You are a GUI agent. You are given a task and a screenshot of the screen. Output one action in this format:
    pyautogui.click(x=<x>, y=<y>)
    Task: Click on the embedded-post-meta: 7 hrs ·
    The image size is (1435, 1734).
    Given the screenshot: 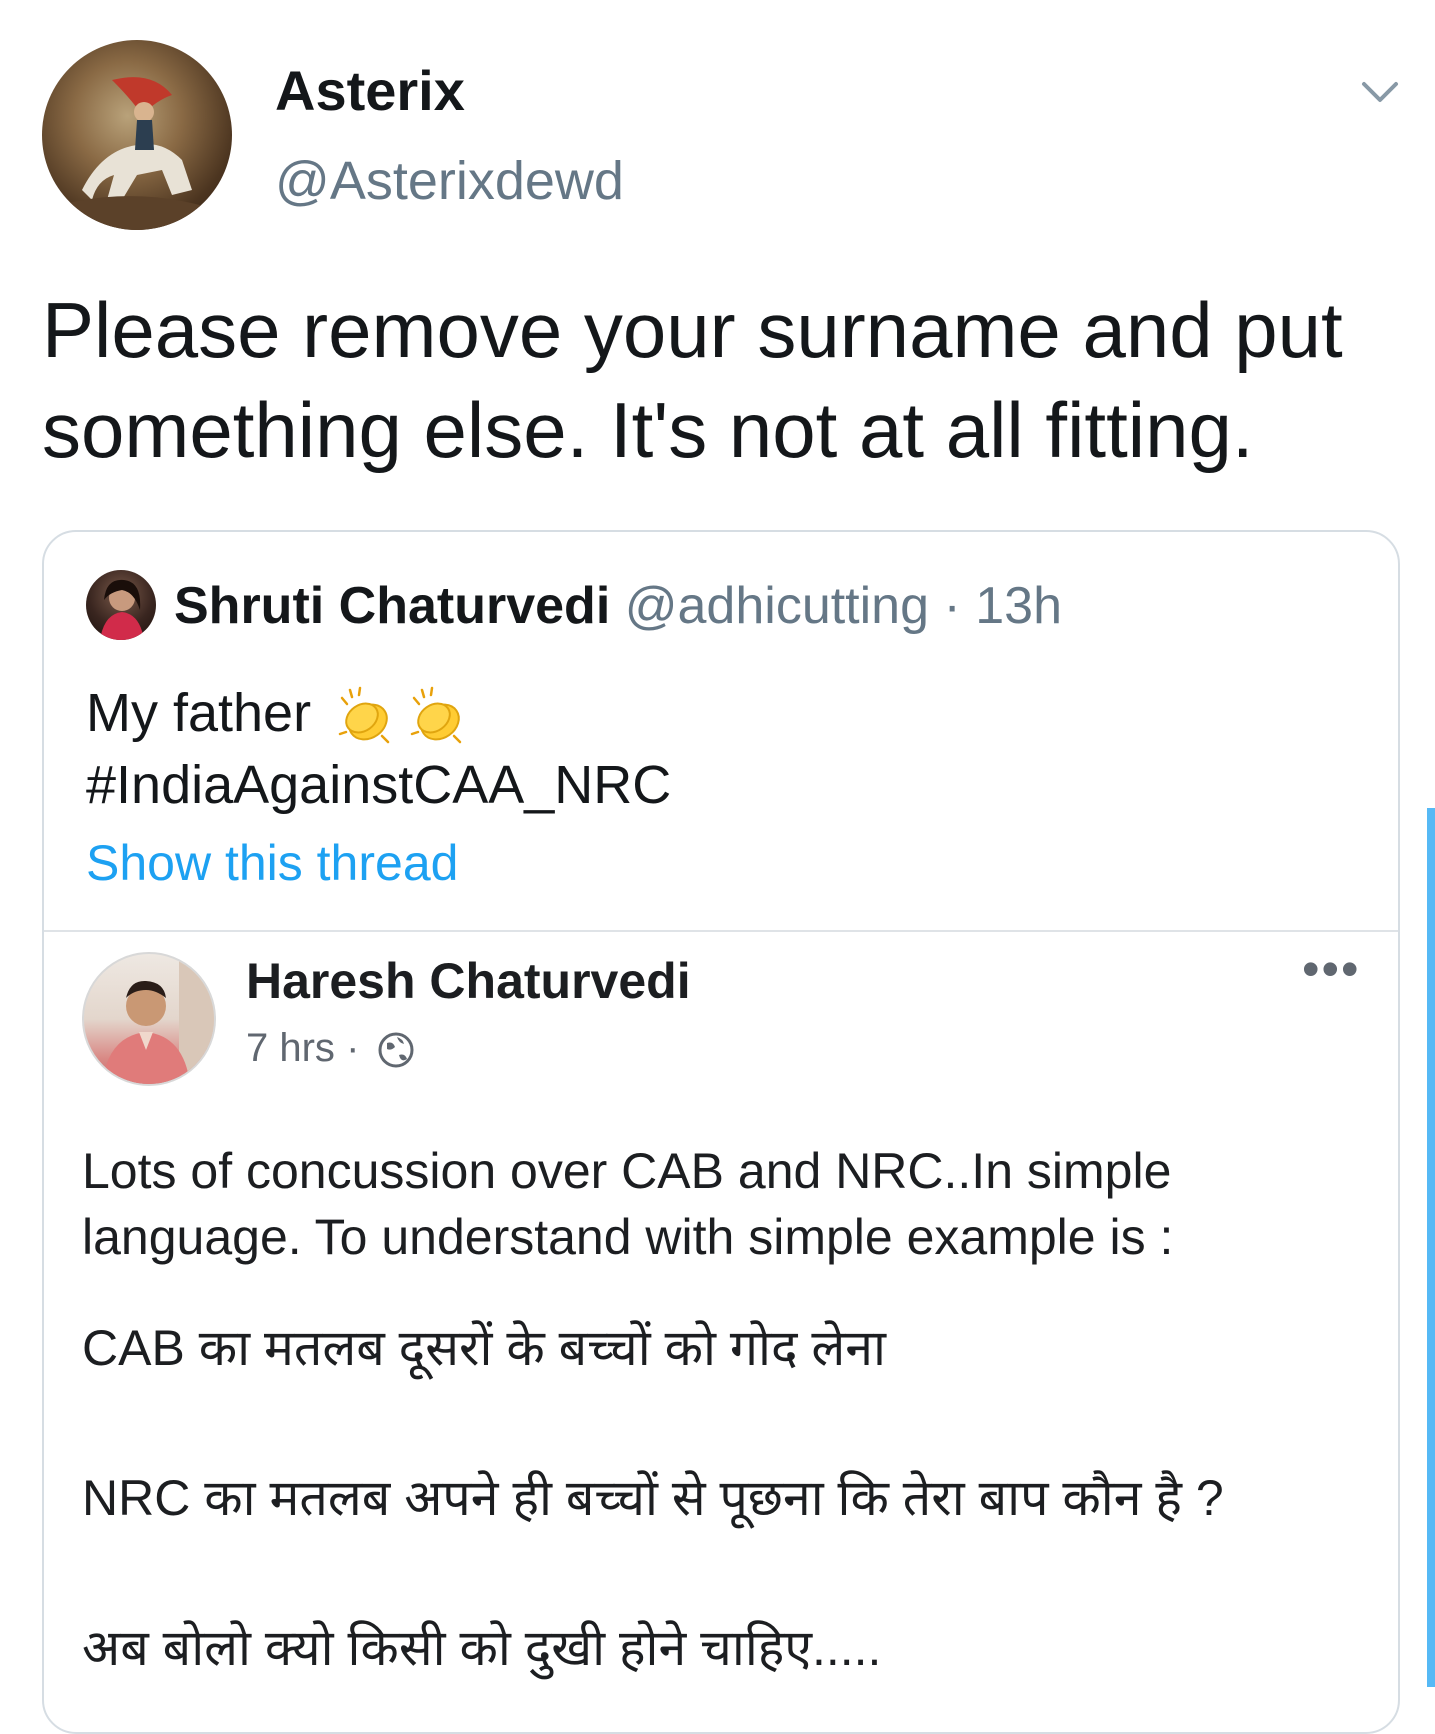 What is the action you would take?
    pyautogui.click(x=330, y=1048)
    